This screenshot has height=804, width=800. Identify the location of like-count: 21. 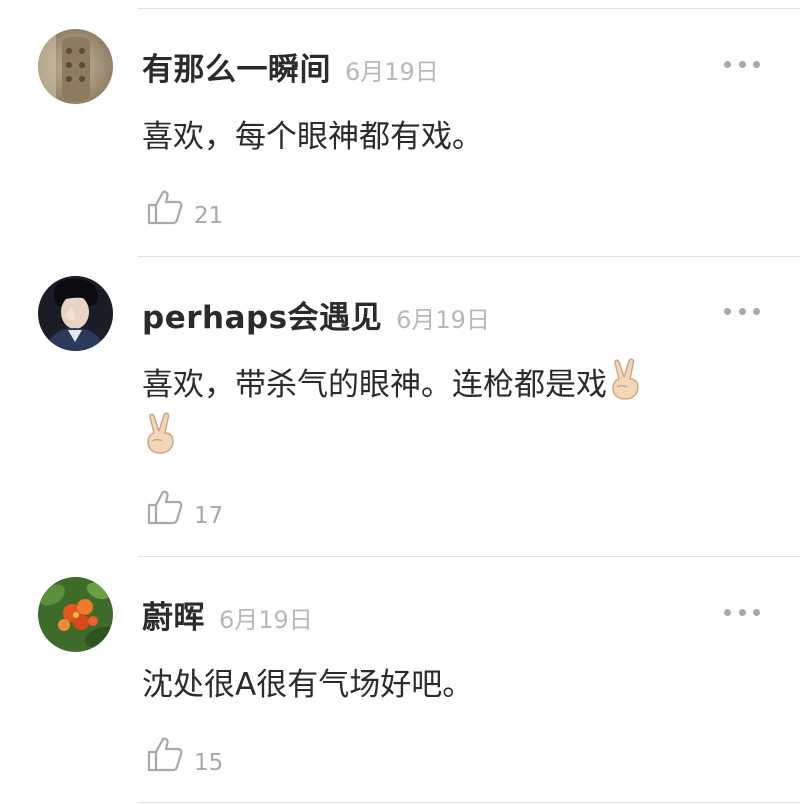
(209, 216).